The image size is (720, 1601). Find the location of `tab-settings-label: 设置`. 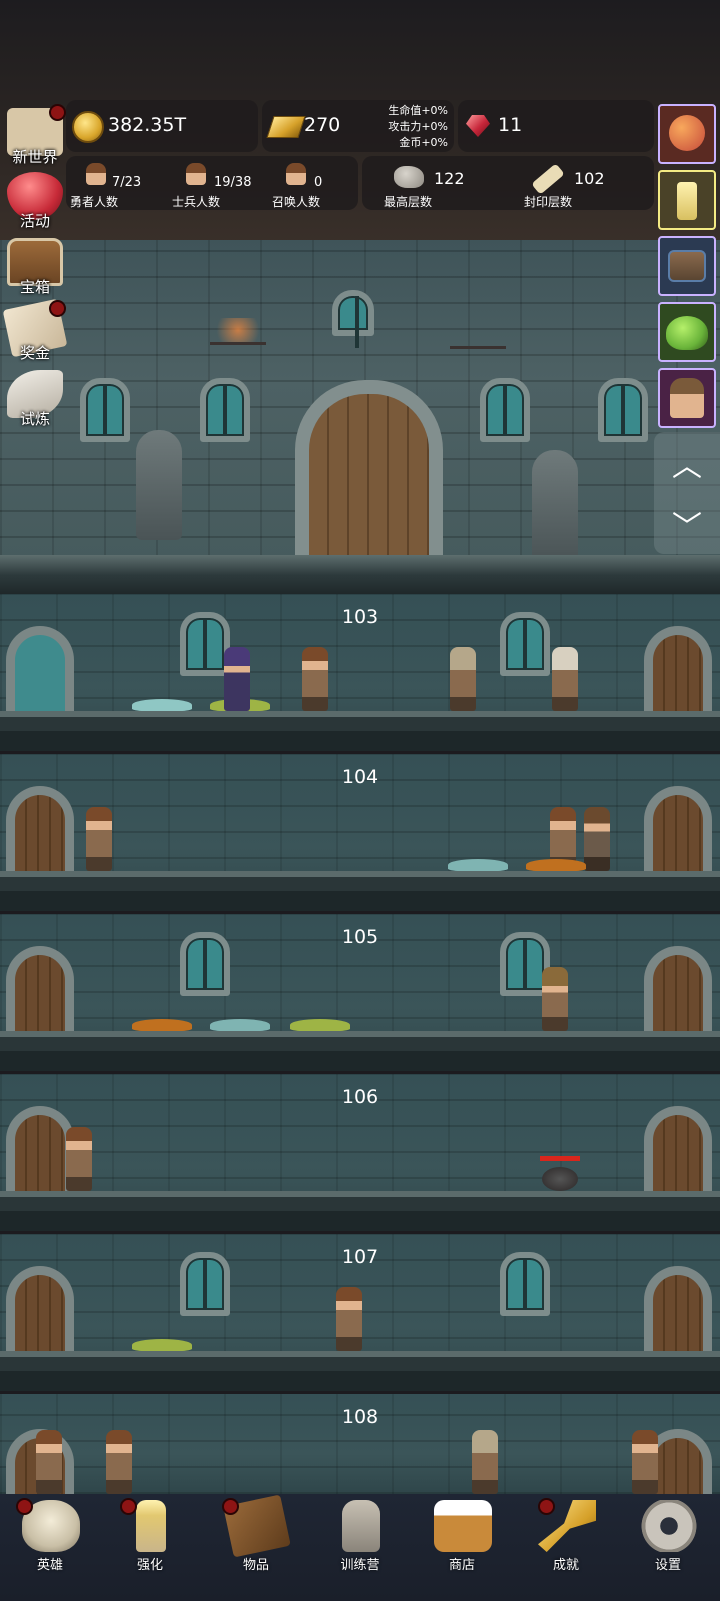

tab-settings-label: 设置 is located at coordinates (667, 1565).